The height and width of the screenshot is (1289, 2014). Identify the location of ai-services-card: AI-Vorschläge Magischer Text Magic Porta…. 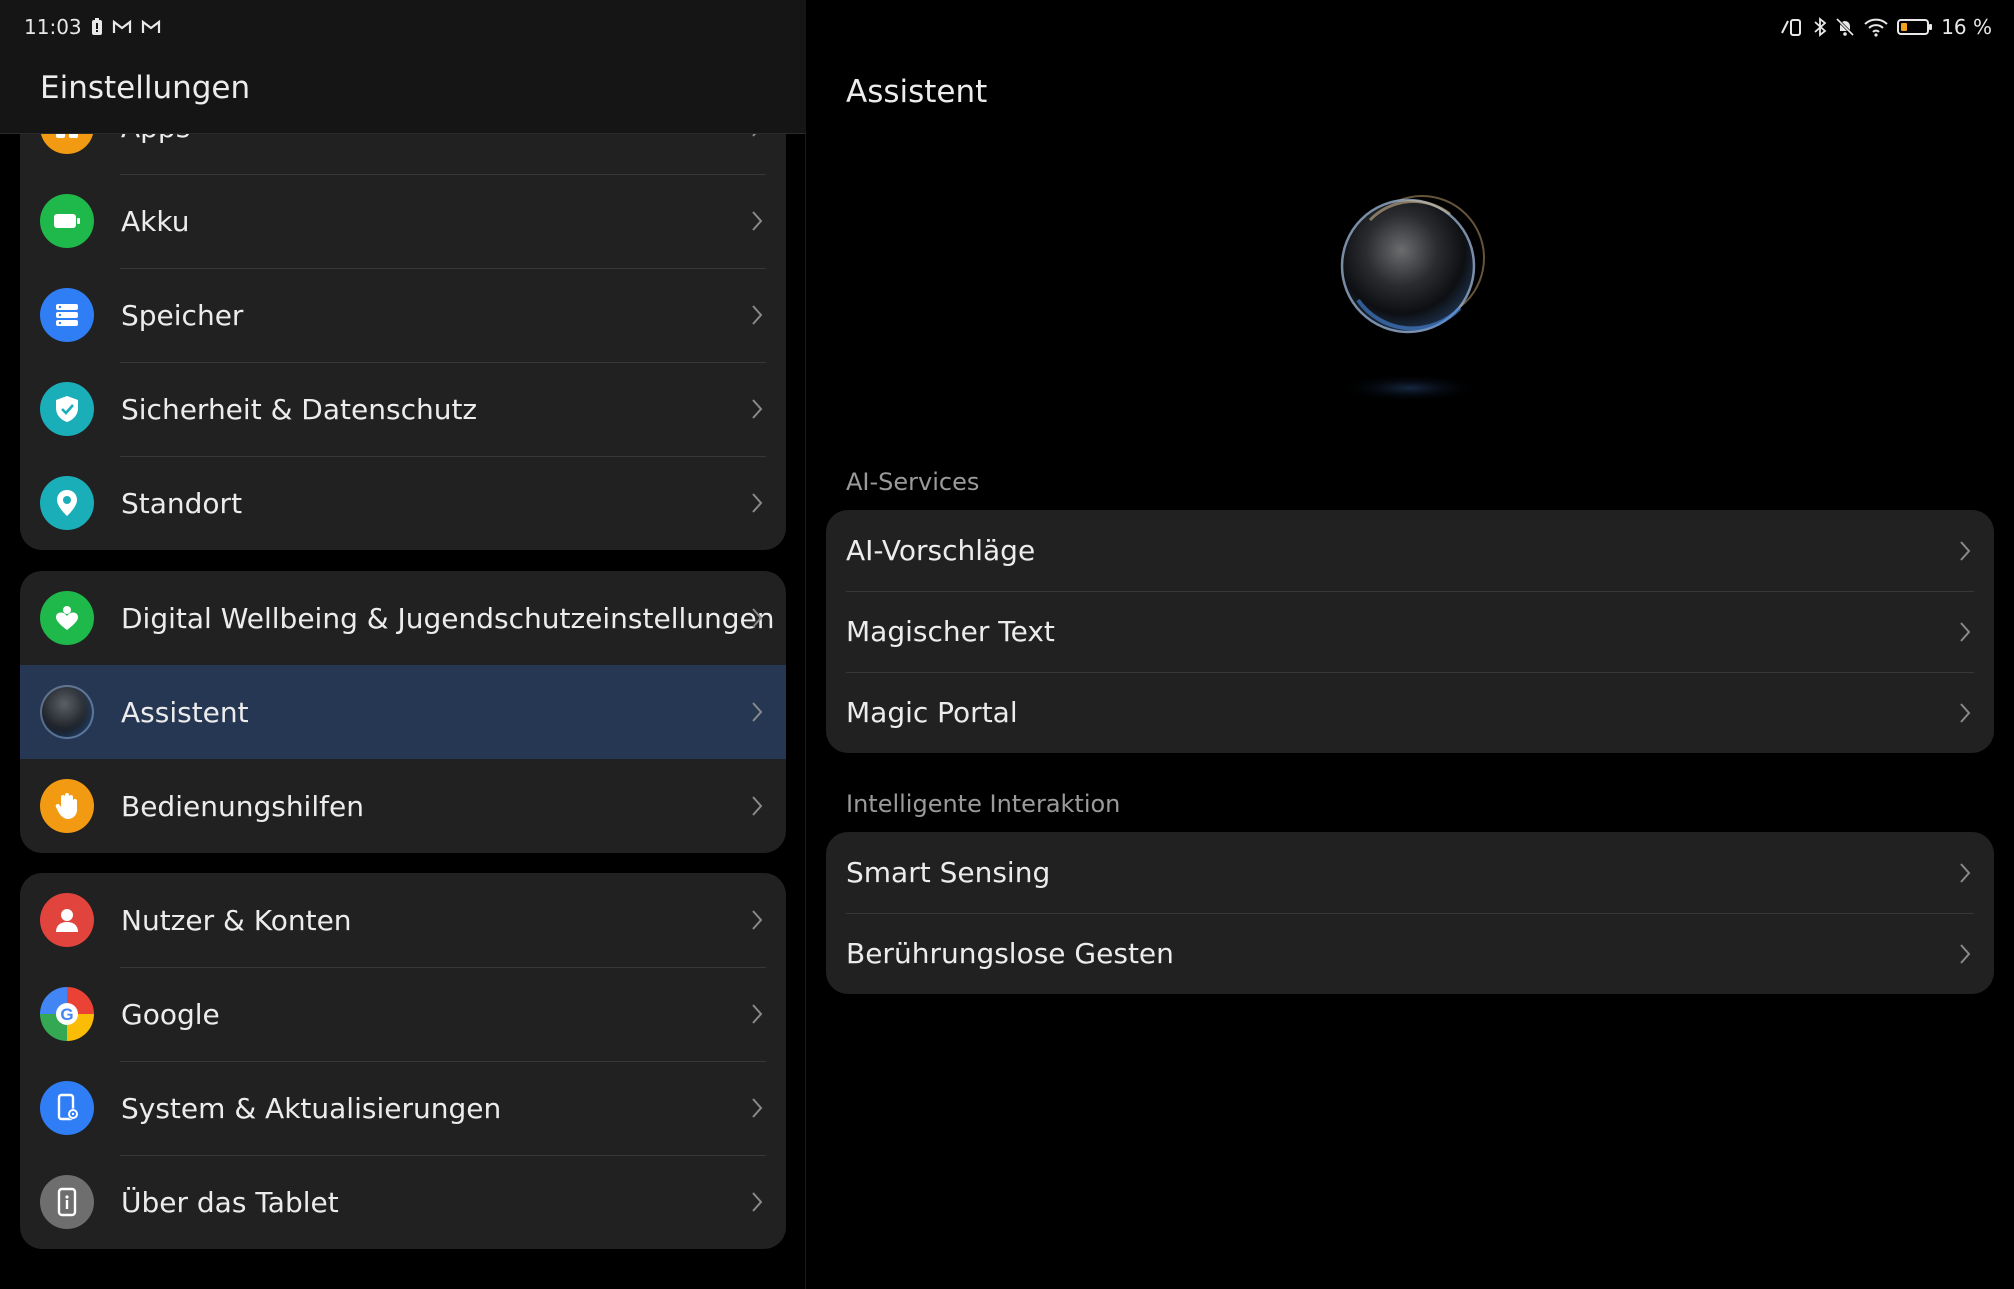
(1410, 631).